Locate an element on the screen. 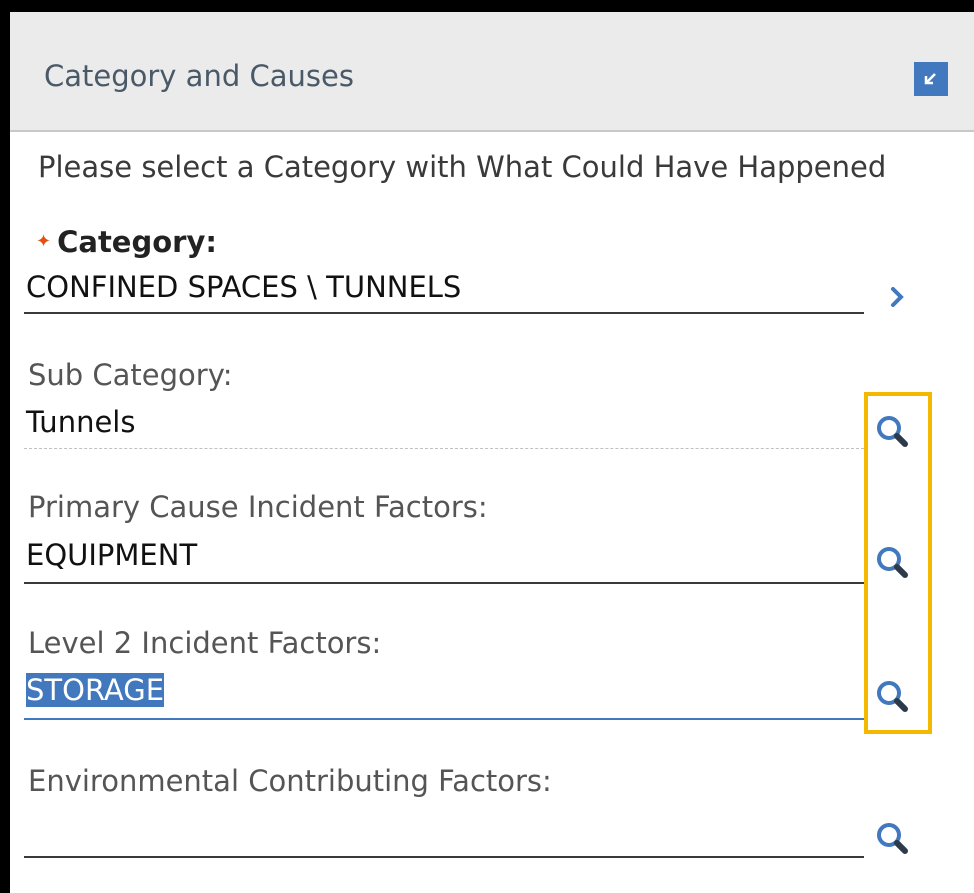  lookup-highlight-box is located at coordinates (898, 563).